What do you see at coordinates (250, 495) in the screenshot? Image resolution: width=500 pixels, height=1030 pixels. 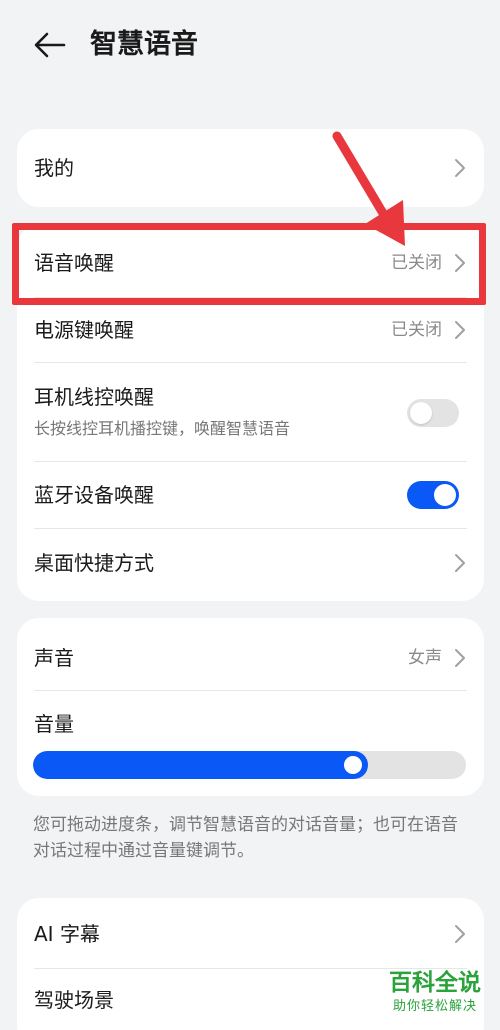 I see `bluetooth-wake-row: 蓝牙设备唤醒` at bounding box center [250, 495].